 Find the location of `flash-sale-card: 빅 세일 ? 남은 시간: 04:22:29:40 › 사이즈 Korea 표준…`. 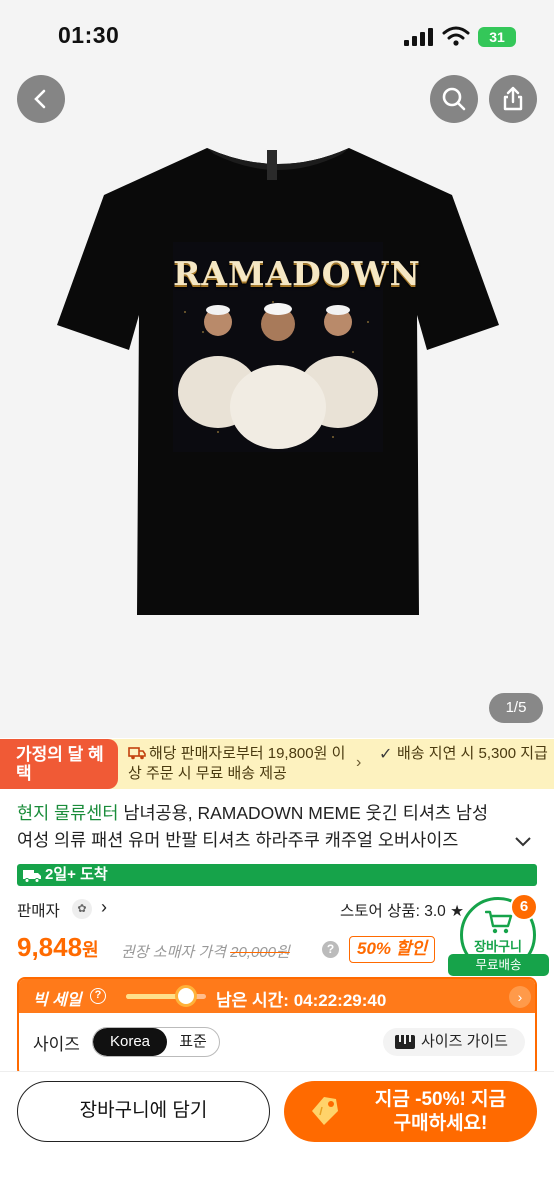

flash-sale-card: 빅 세일 ? 남은 시간: 04:22:29:40 › 사이즈 Korea 표준… is located at coordinates (277, 1027).